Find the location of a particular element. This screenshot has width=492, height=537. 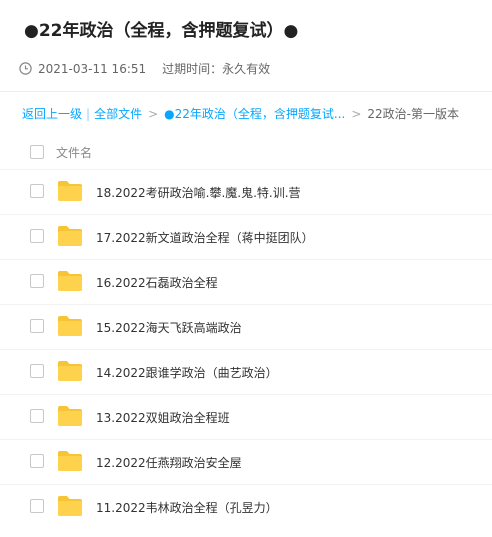

file-name: 17.2022新文道政治全程（蒋中挺团队） is located at coordinates (205, 237).